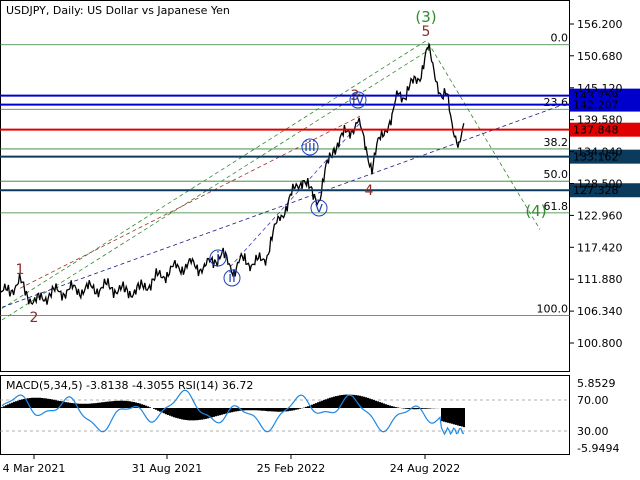 This screenshot has width=640, height=480. What do you see at coordinates (600, 56) in the screenshot?
I see `y-tick-label: 150.680` at bounding box center [600, 56].